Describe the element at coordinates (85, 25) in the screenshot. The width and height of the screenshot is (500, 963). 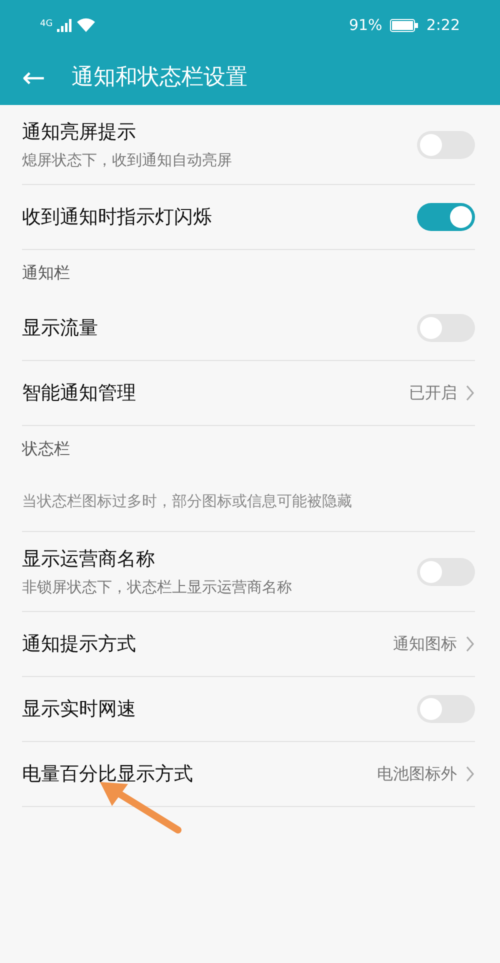
I see `wifi-icon` at that location.